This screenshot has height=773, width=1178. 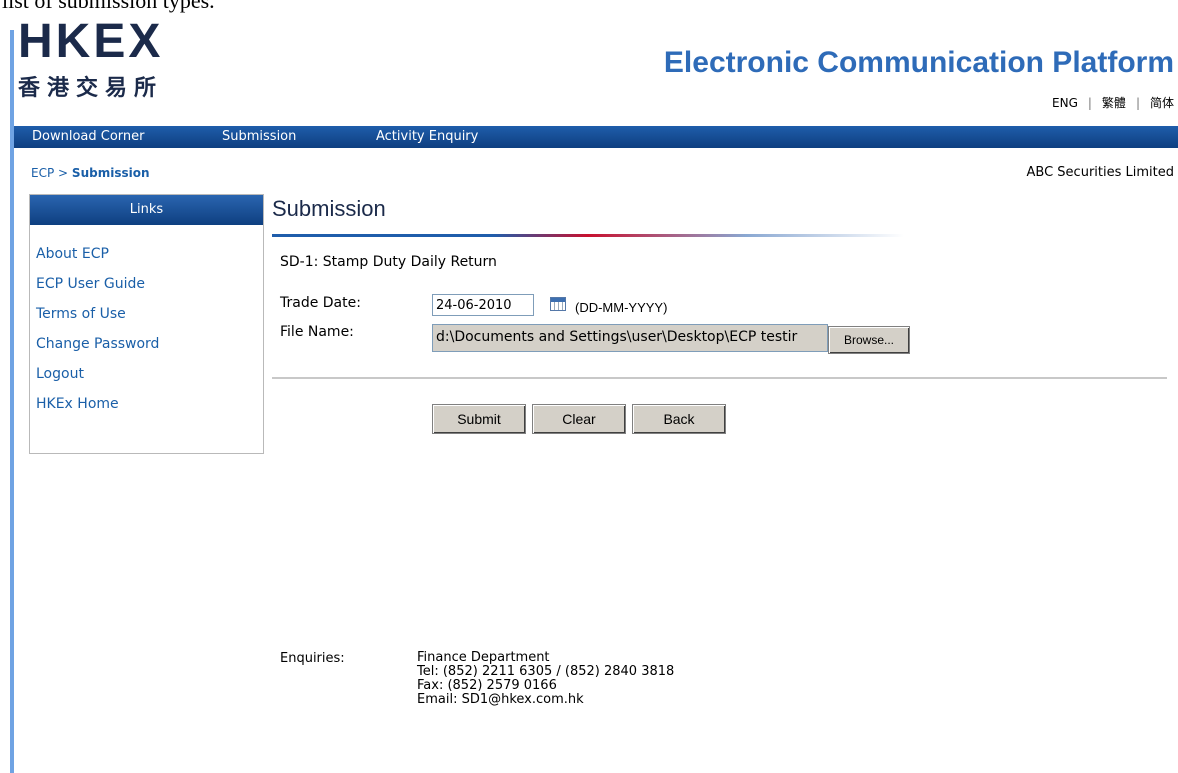 What do you see at coordinates (388, 262) in the screenshot?
I see `form-type-label: SD-1: Stamp Duty Daily Return` at bounding box center [388, 262].